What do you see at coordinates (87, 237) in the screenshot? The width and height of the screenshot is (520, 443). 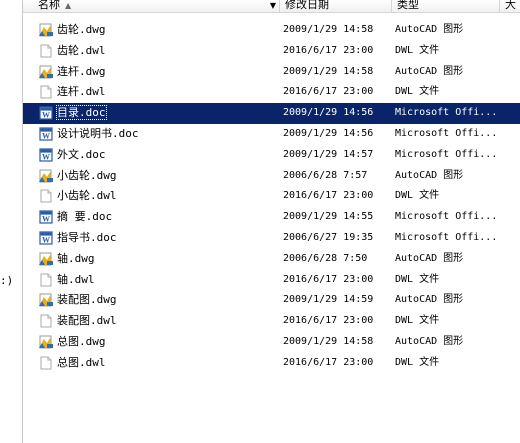 I see `file-name: 指导书.doc` at bounding box center [87, 237].